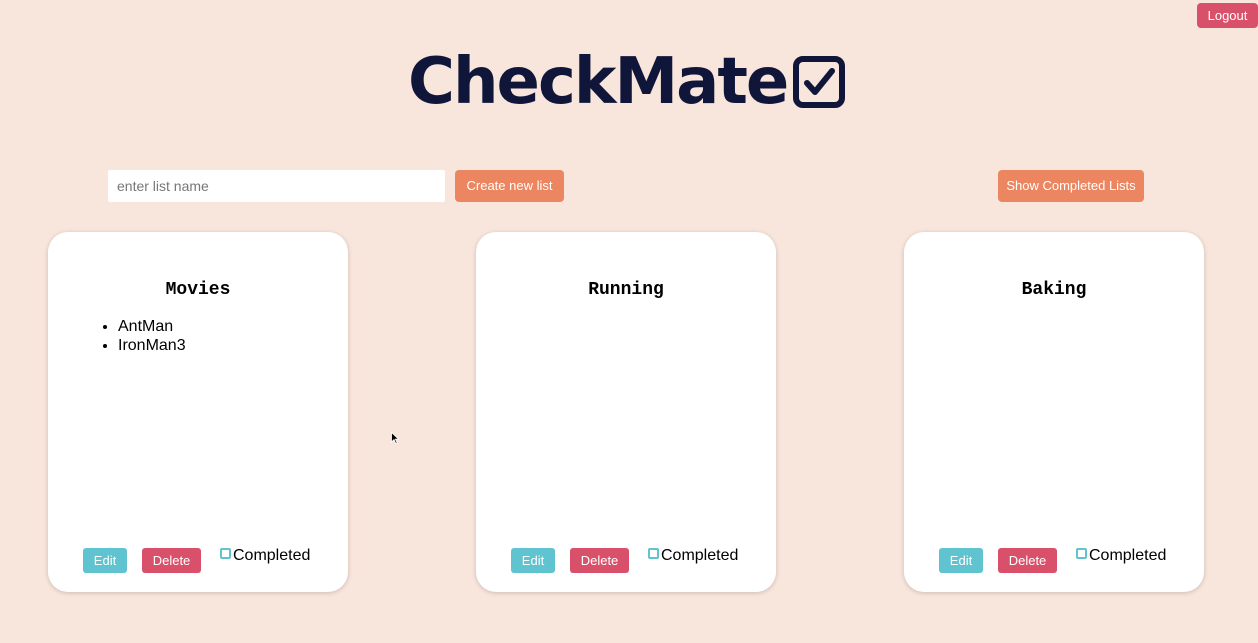 The image size is (1258, 643). What do you see at coordinates (626, 290) in the screenshot?
I see `list-title: Running` at bounding box center [626, 290].